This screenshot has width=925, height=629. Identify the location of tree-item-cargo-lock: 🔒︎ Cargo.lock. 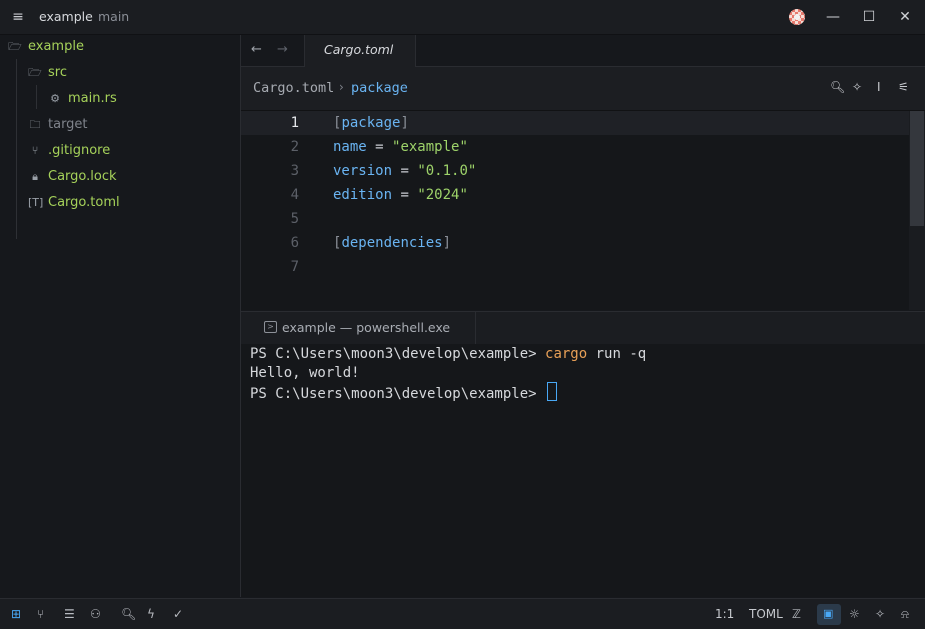
(72, 177).